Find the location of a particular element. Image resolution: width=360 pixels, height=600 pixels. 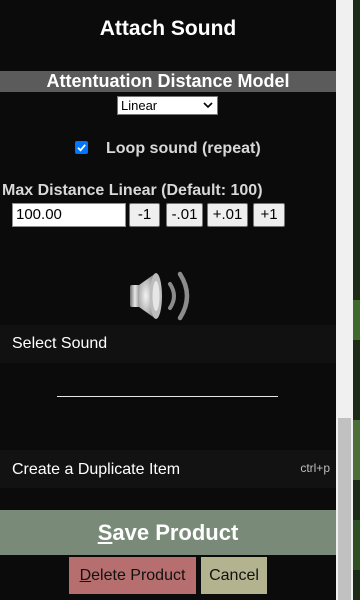

increment-01-button: +.01 is located at coordinates (227, 215).